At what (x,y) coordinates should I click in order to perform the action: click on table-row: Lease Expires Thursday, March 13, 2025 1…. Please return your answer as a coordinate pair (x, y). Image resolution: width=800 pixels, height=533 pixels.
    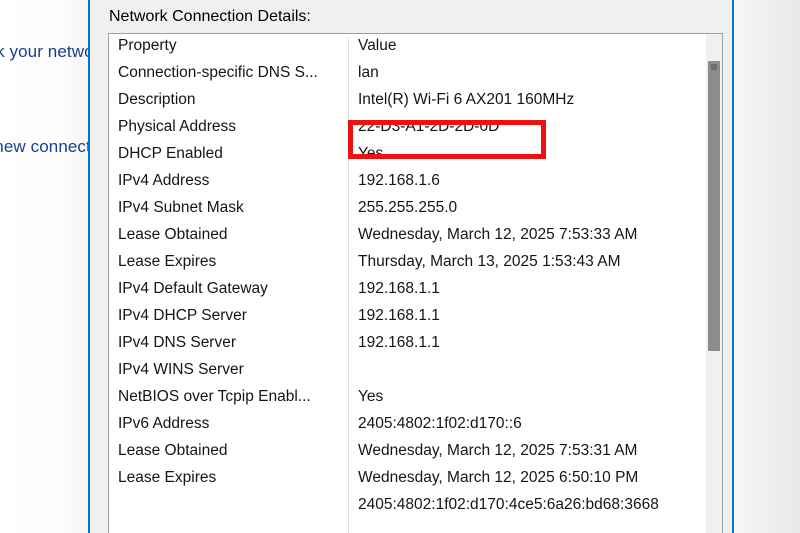
    Looking at the image, I should click on (407, 263).